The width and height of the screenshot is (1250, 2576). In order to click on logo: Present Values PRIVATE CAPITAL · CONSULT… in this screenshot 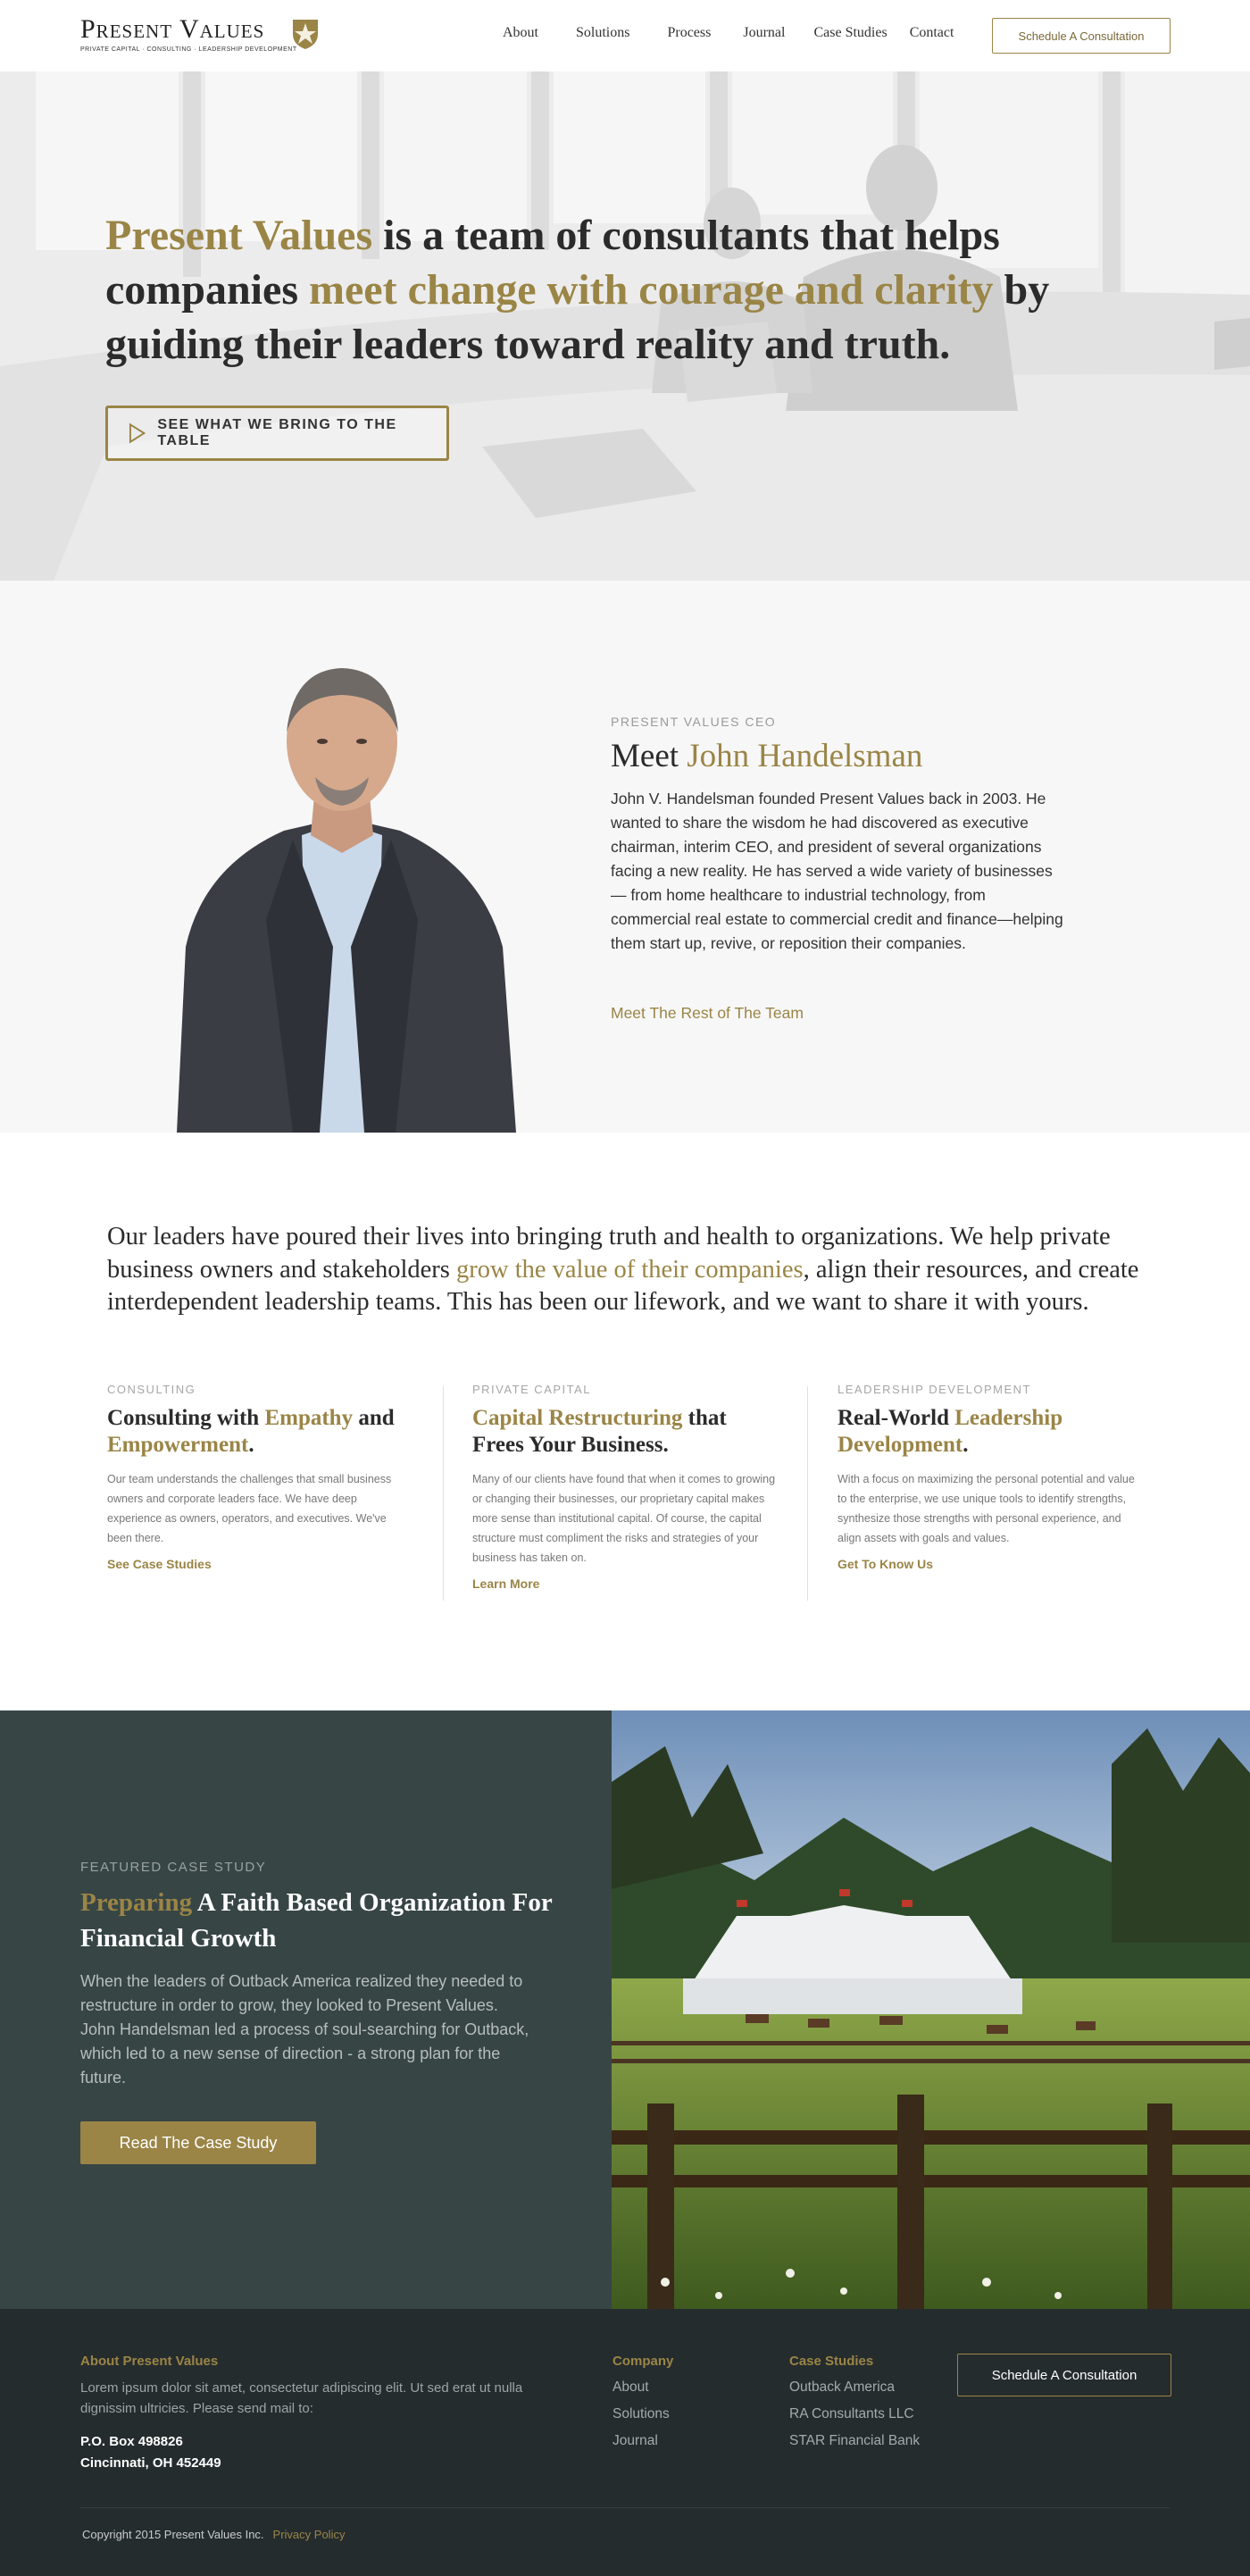, I will do `click(201, 35)`.